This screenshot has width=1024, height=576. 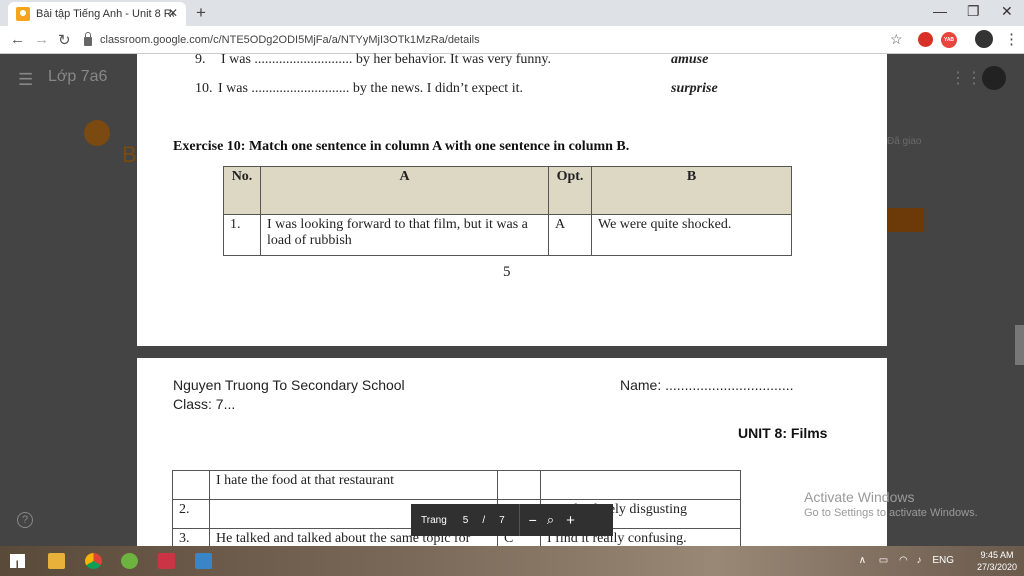 I want to click on help-icon: ?, so click(x=25, y=520).